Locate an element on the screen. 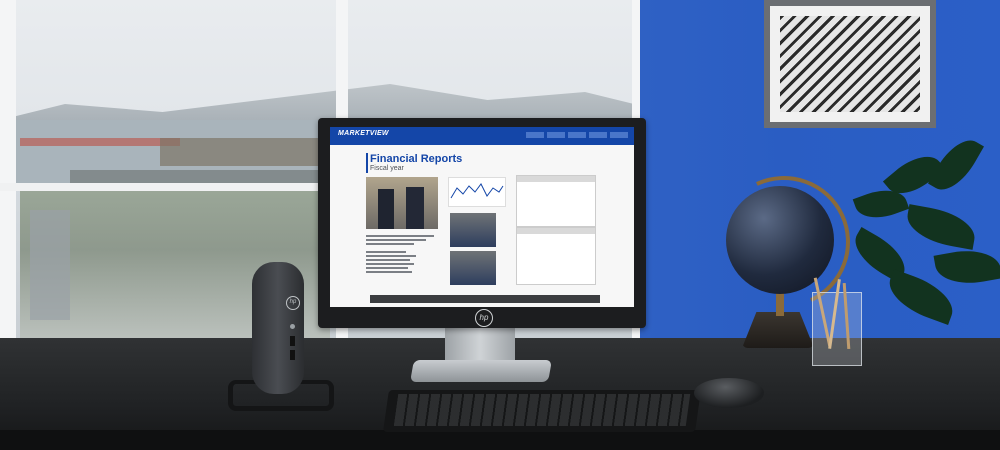 This screenshot has width=1000, height=450. thin-client-computer: hp is located at coordinates (278, 328).